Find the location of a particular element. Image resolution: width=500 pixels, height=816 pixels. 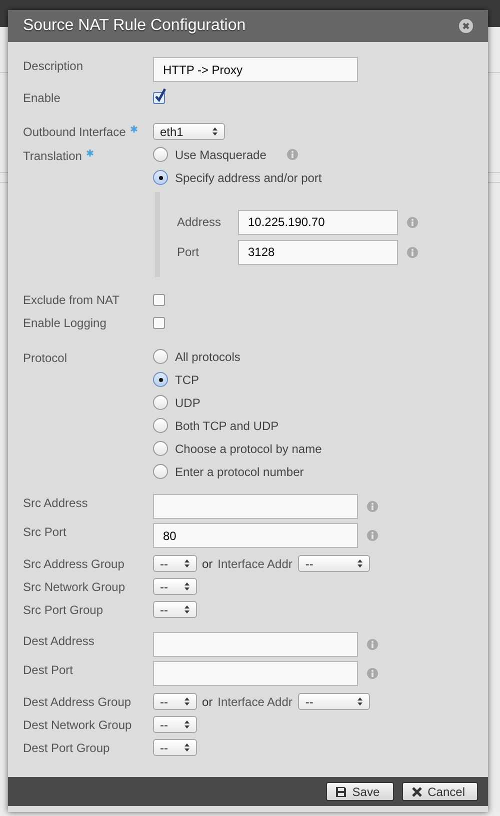

field-label: Dest Port Group is located at coordinates (66, 748).